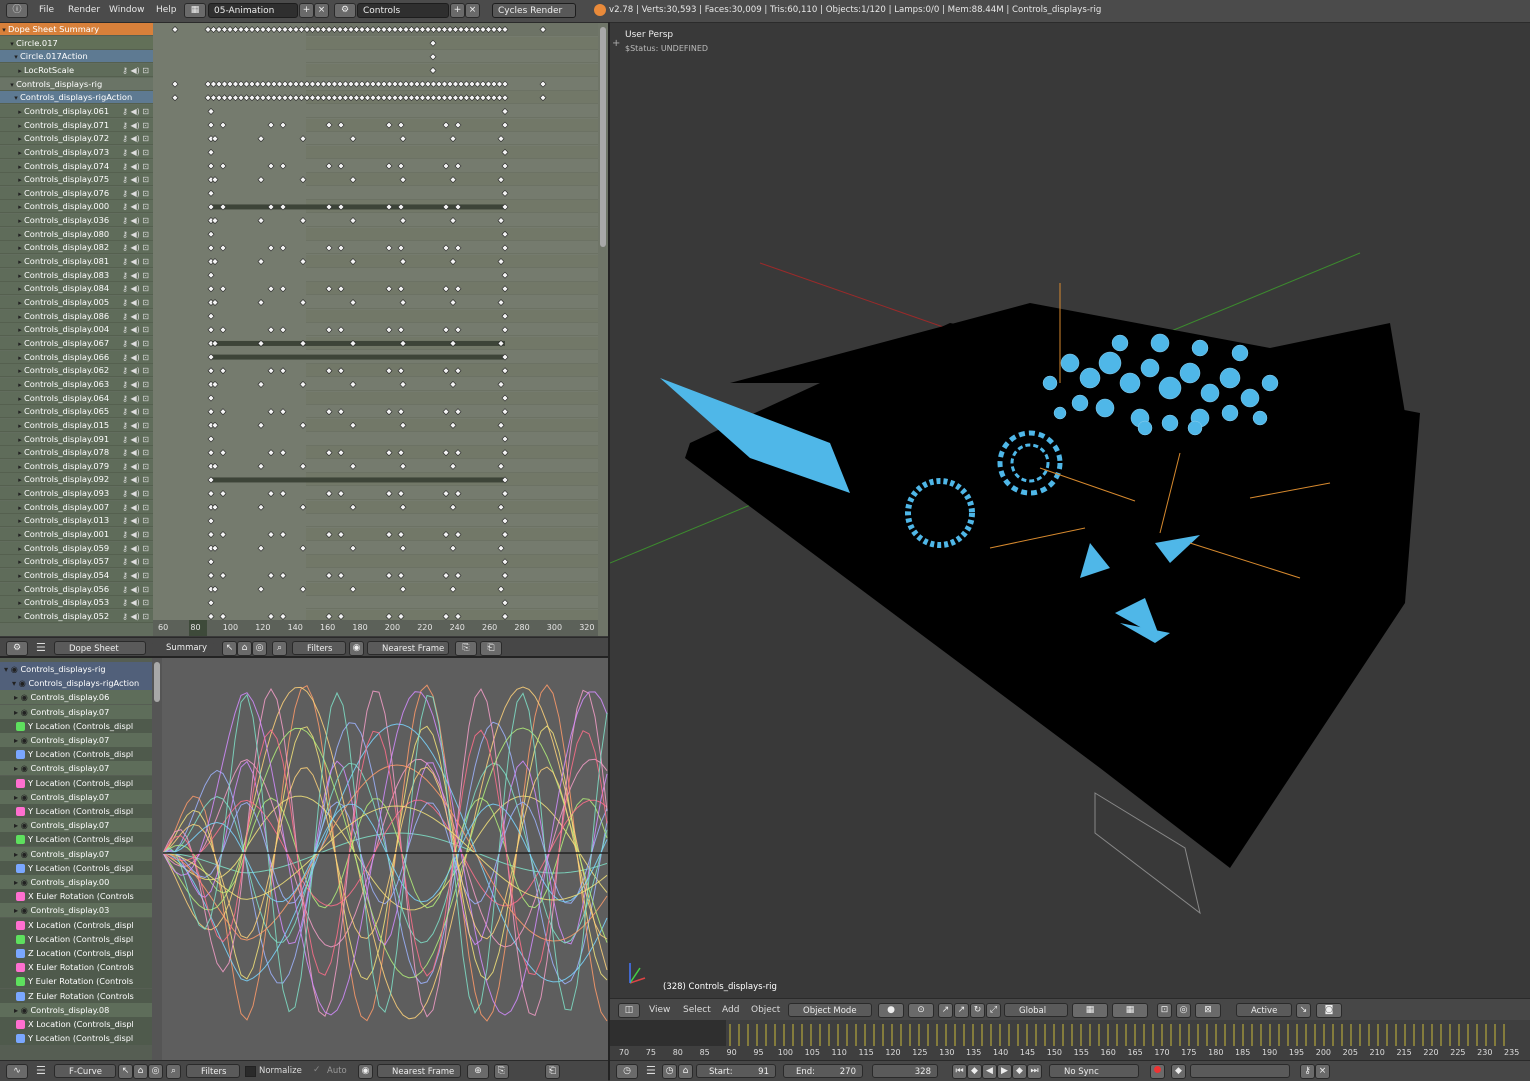 This screenshot has width=1530, height=1081. I want to click on dope-channel-row: ▸ Controls_display.067 ⚷ ◀) ⊡, so click(76, 343).